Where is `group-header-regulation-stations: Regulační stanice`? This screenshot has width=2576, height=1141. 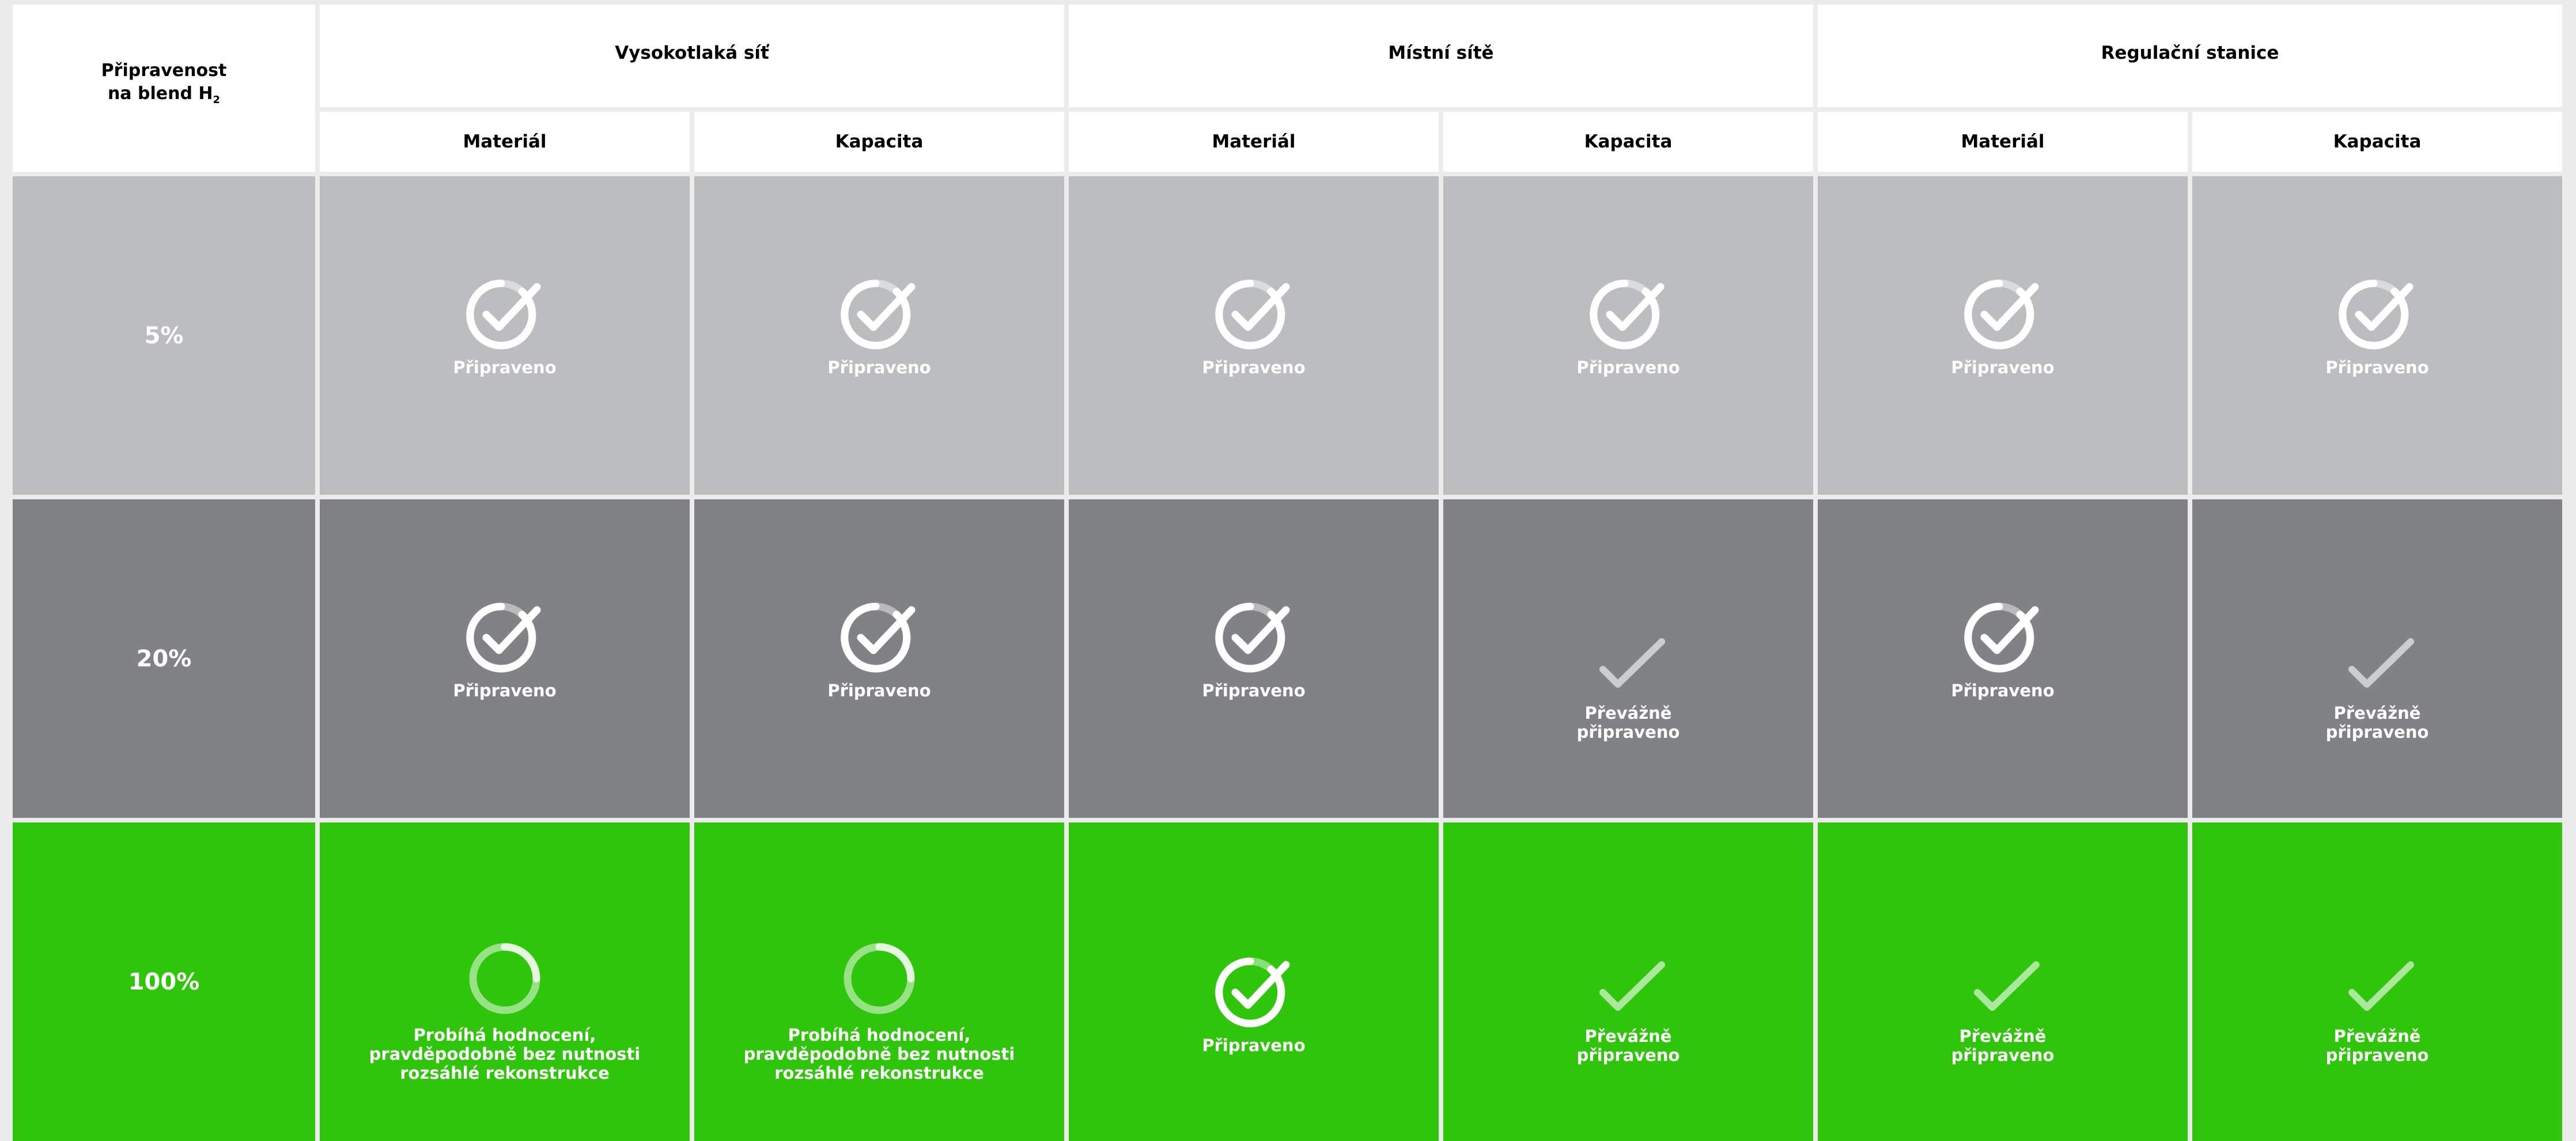
group-header-regulation-stations: Regulační stanice is located at coordinates (2190, 56).